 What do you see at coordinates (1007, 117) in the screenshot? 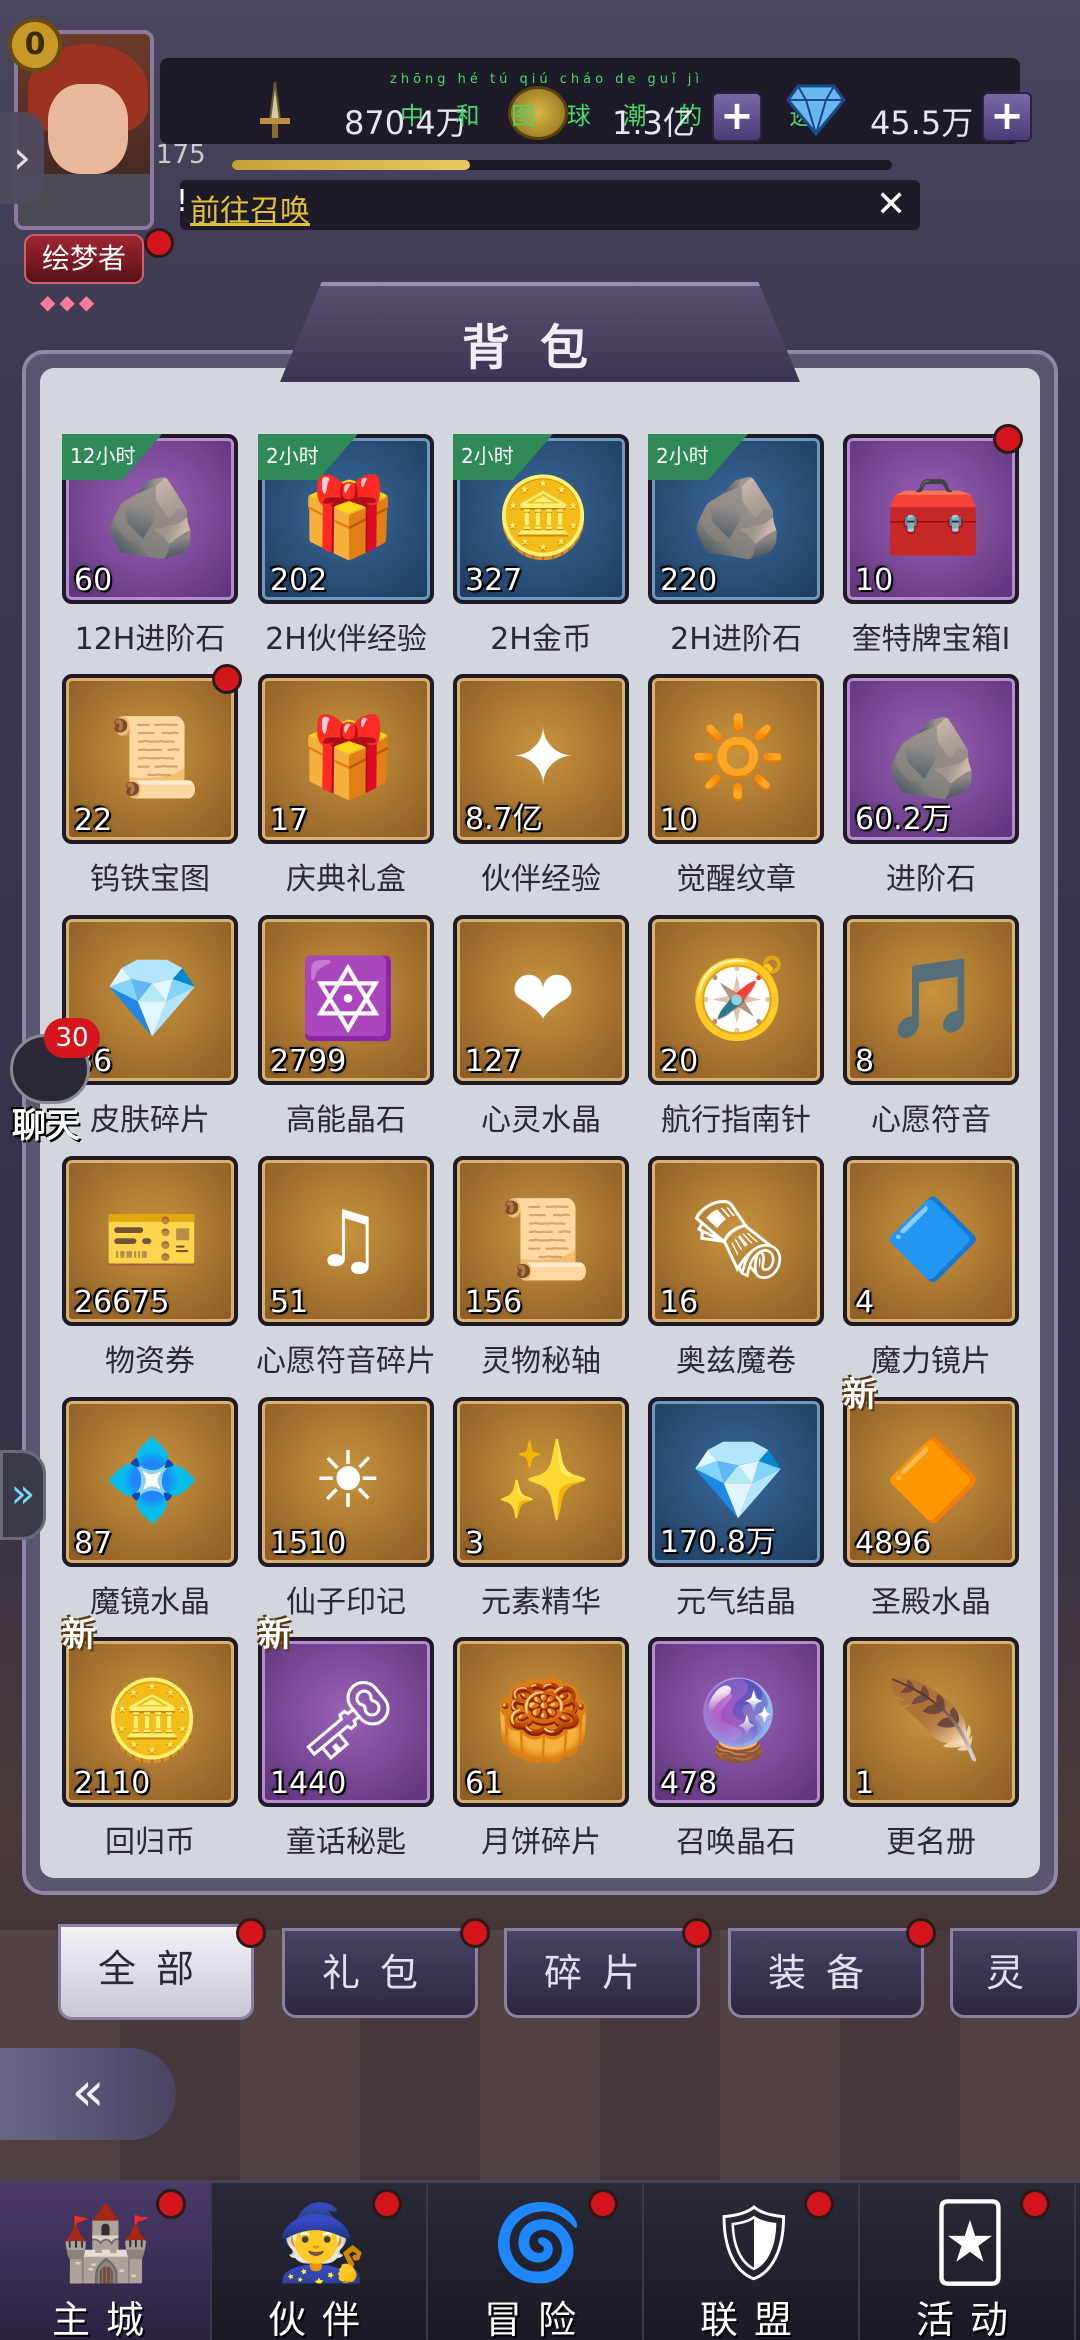
I see `add-diamond-button: +` at bounding box center [1007, 117].